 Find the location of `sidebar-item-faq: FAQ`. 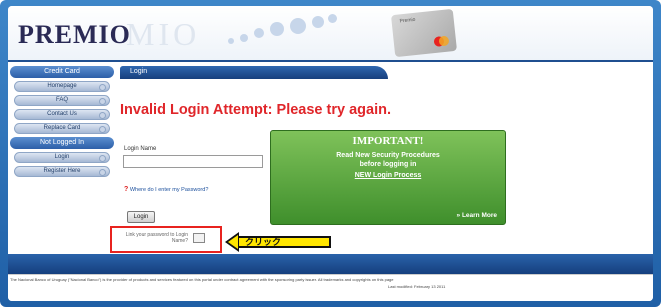

sidebar-item-faq: FAQ is located at coordinates (62, 100).